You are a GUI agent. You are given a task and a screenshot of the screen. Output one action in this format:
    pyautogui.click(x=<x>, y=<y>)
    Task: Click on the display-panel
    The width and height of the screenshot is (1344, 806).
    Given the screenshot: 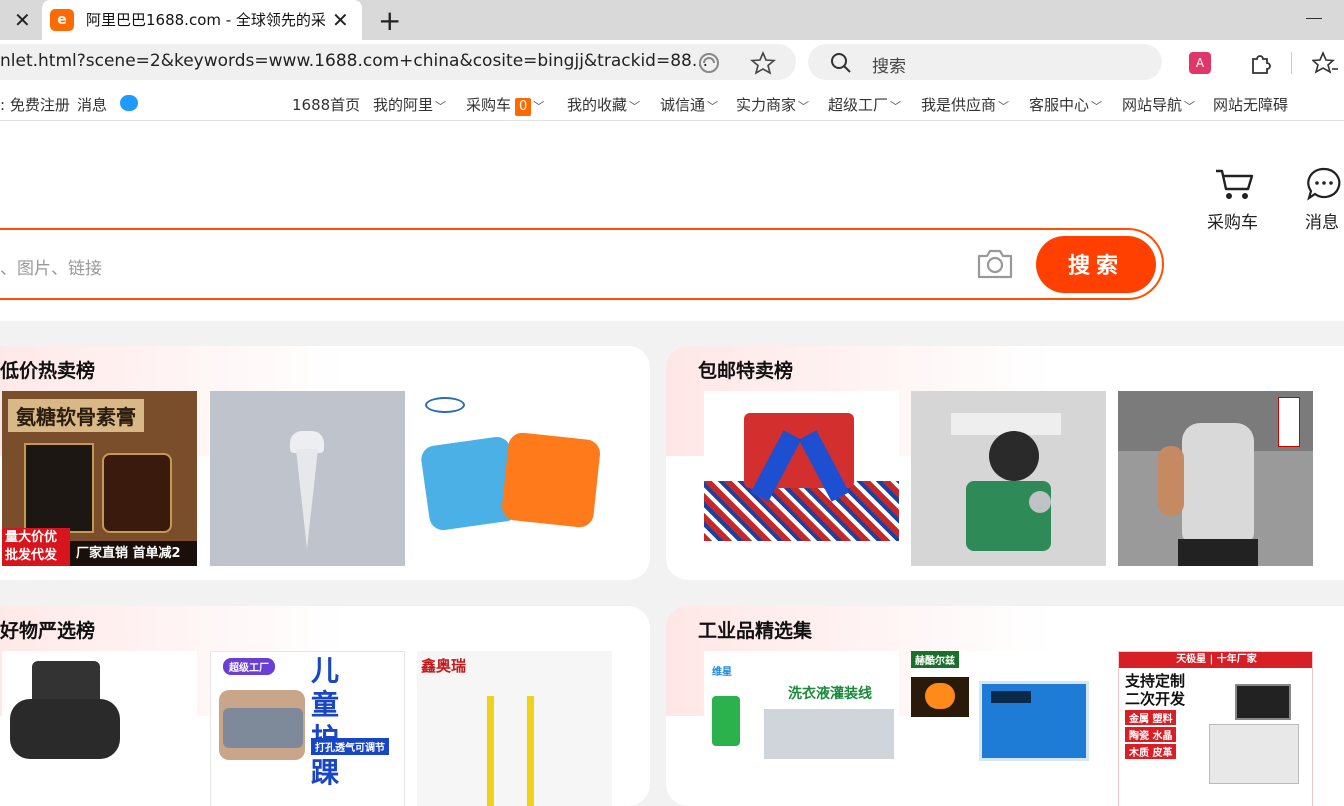 What is the action you would take?
    pyautogui.click(x=1011, y=697)
    